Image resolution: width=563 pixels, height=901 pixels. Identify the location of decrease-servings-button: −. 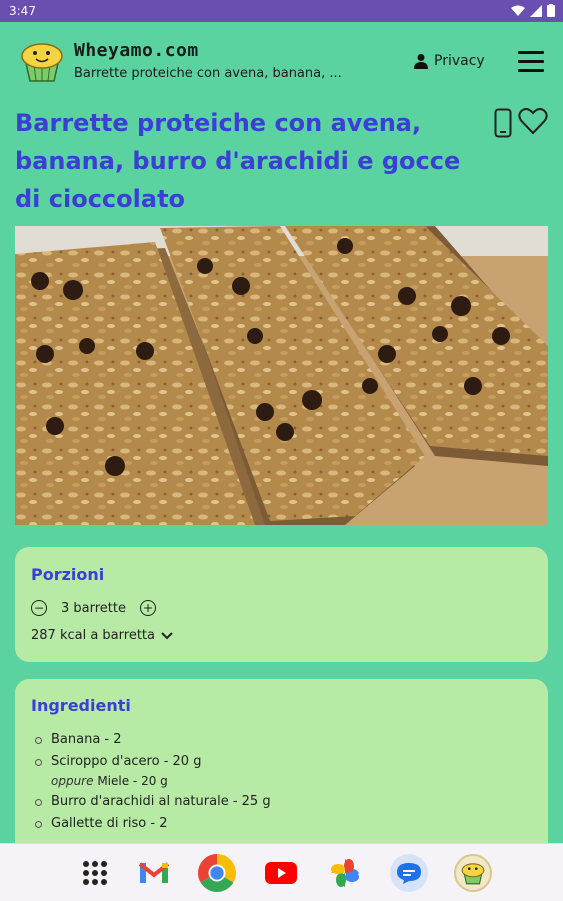
(39, 608).